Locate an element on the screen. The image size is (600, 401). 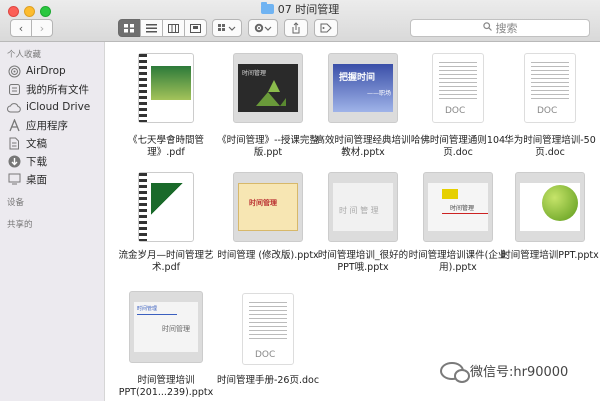
all-files-icon is located at coordinates (14, 89).